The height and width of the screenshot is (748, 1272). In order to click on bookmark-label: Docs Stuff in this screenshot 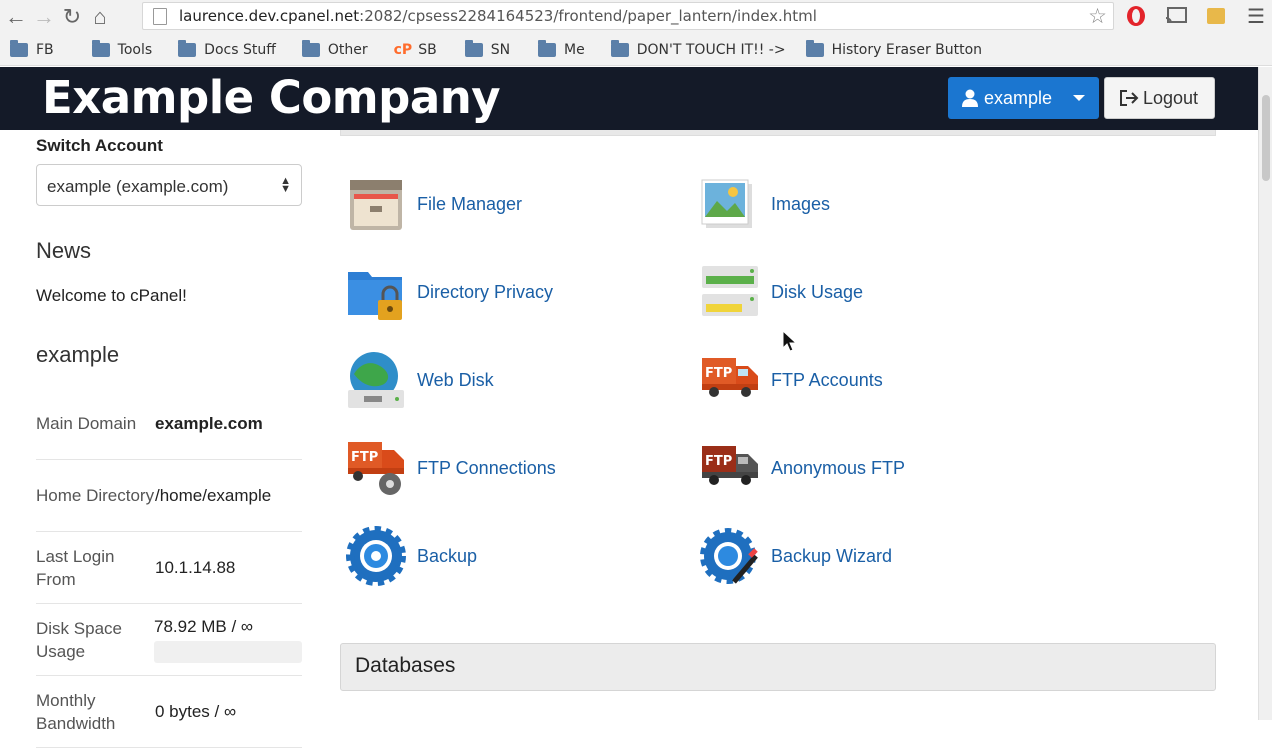, I will do `click(240, 49)`.